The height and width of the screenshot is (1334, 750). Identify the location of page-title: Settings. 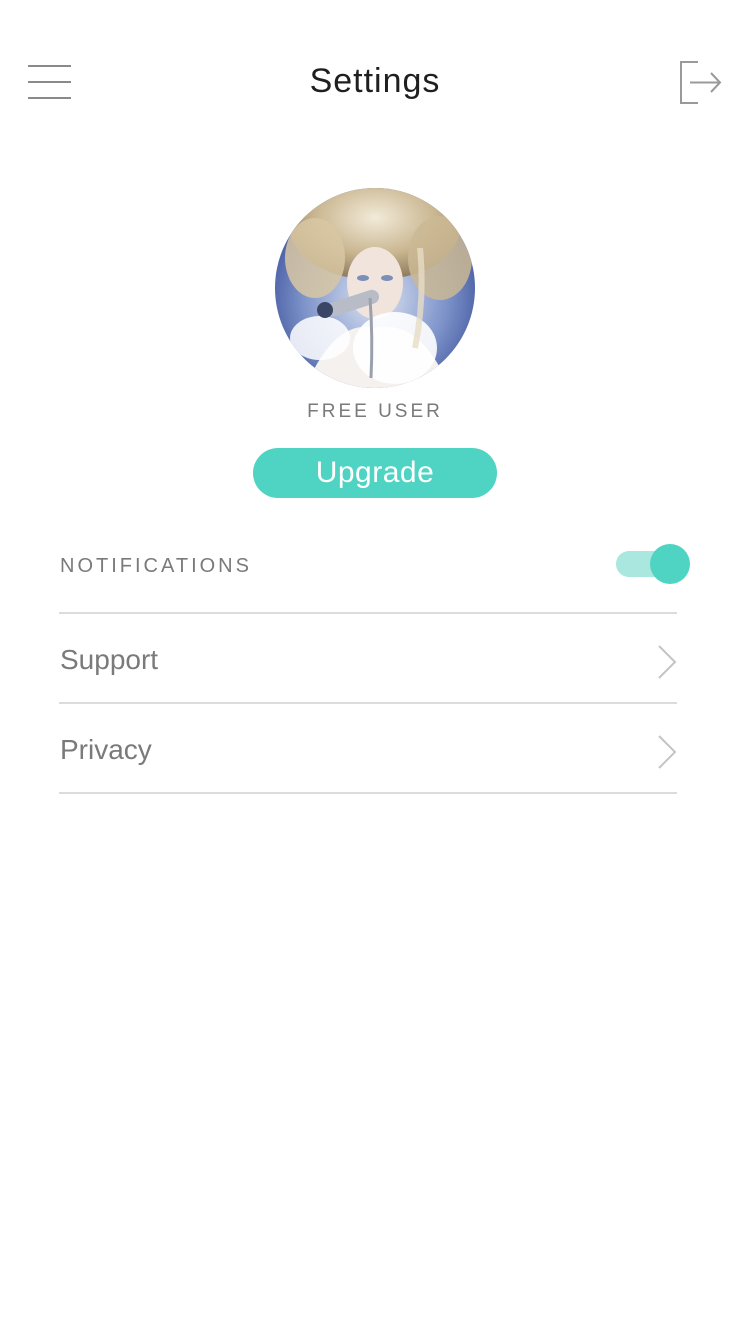
(375, 81).